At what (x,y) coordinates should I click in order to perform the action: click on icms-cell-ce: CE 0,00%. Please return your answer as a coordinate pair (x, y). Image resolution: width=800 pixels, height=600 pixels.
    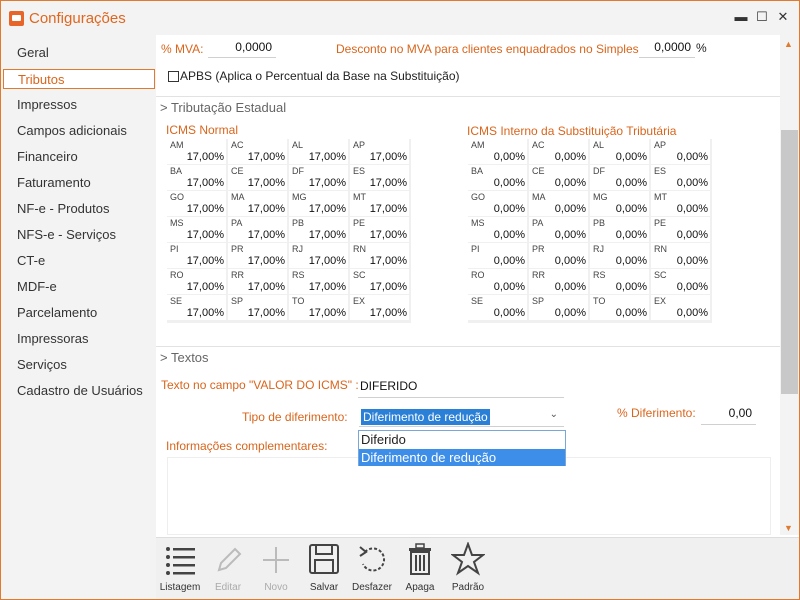
    Looking at the image, I should click on (558, 177).